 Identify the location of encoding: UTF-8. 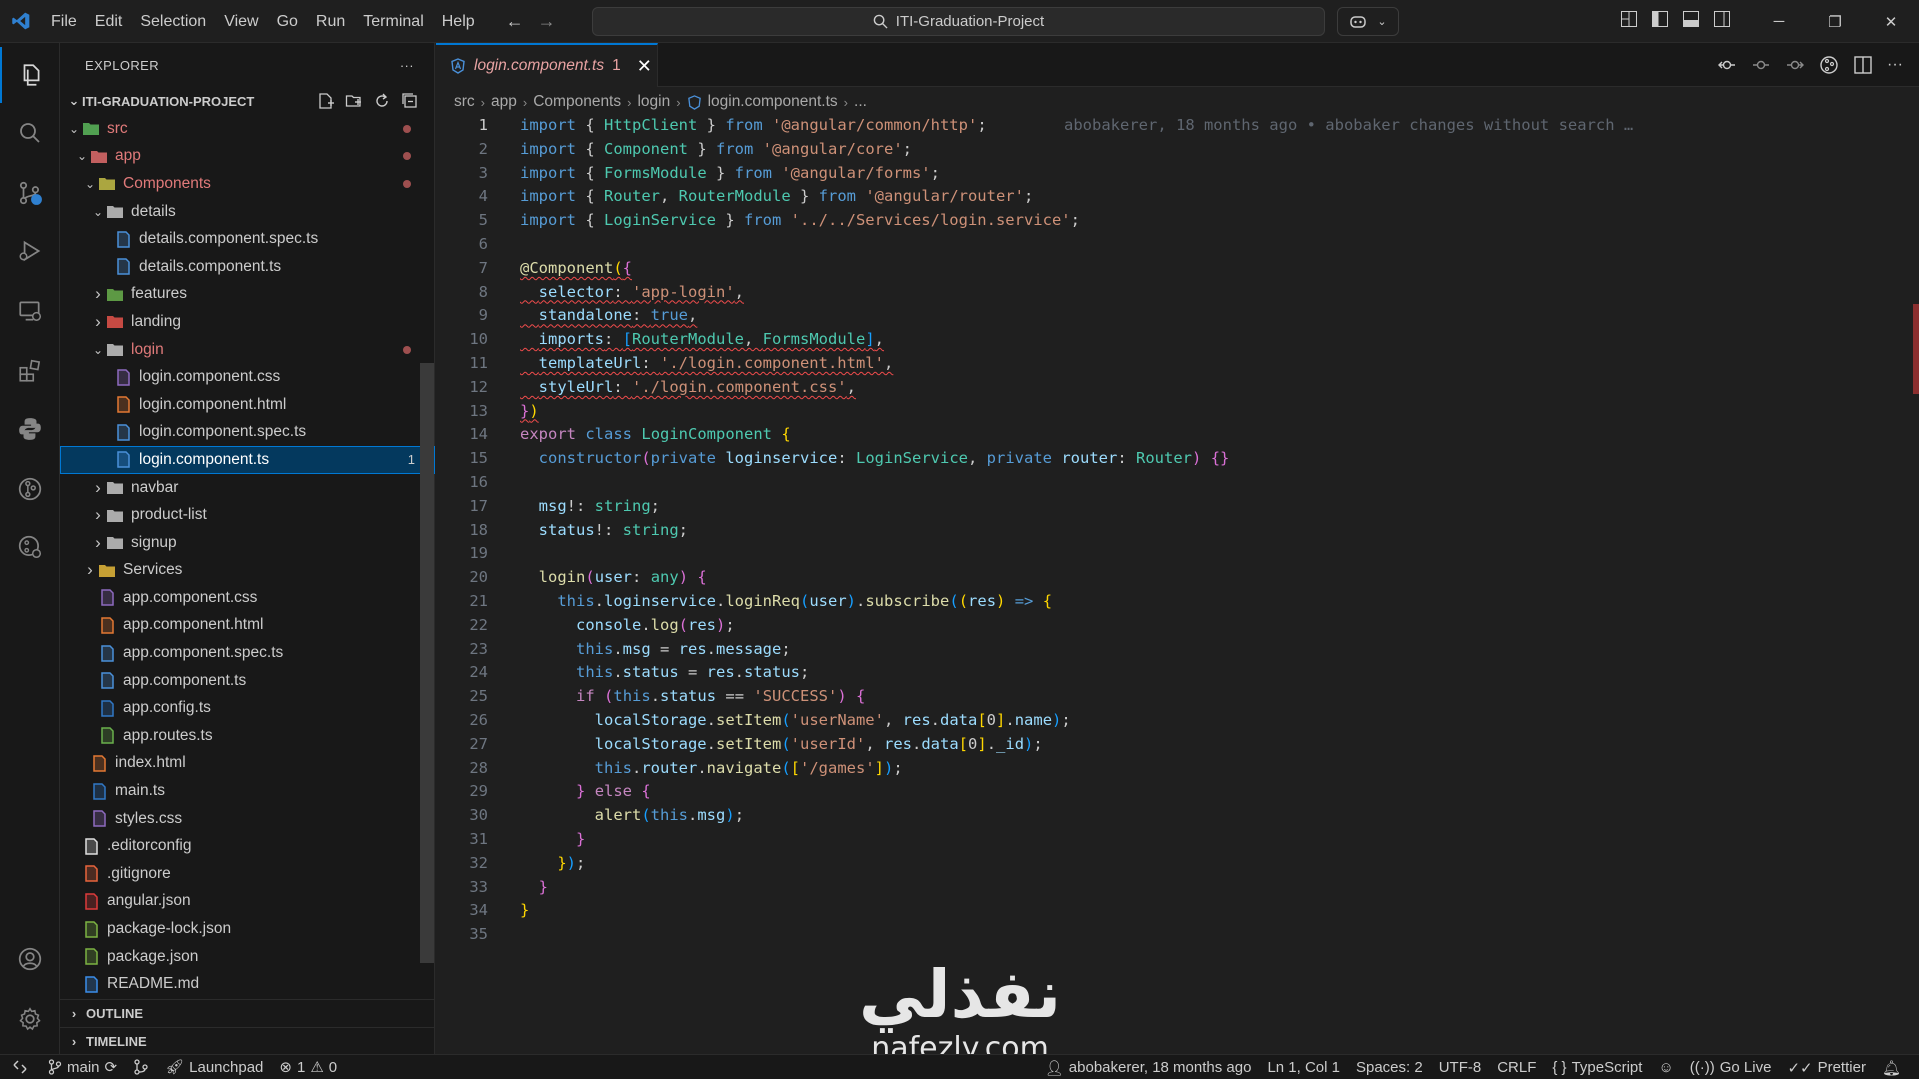
(1460, 1067).